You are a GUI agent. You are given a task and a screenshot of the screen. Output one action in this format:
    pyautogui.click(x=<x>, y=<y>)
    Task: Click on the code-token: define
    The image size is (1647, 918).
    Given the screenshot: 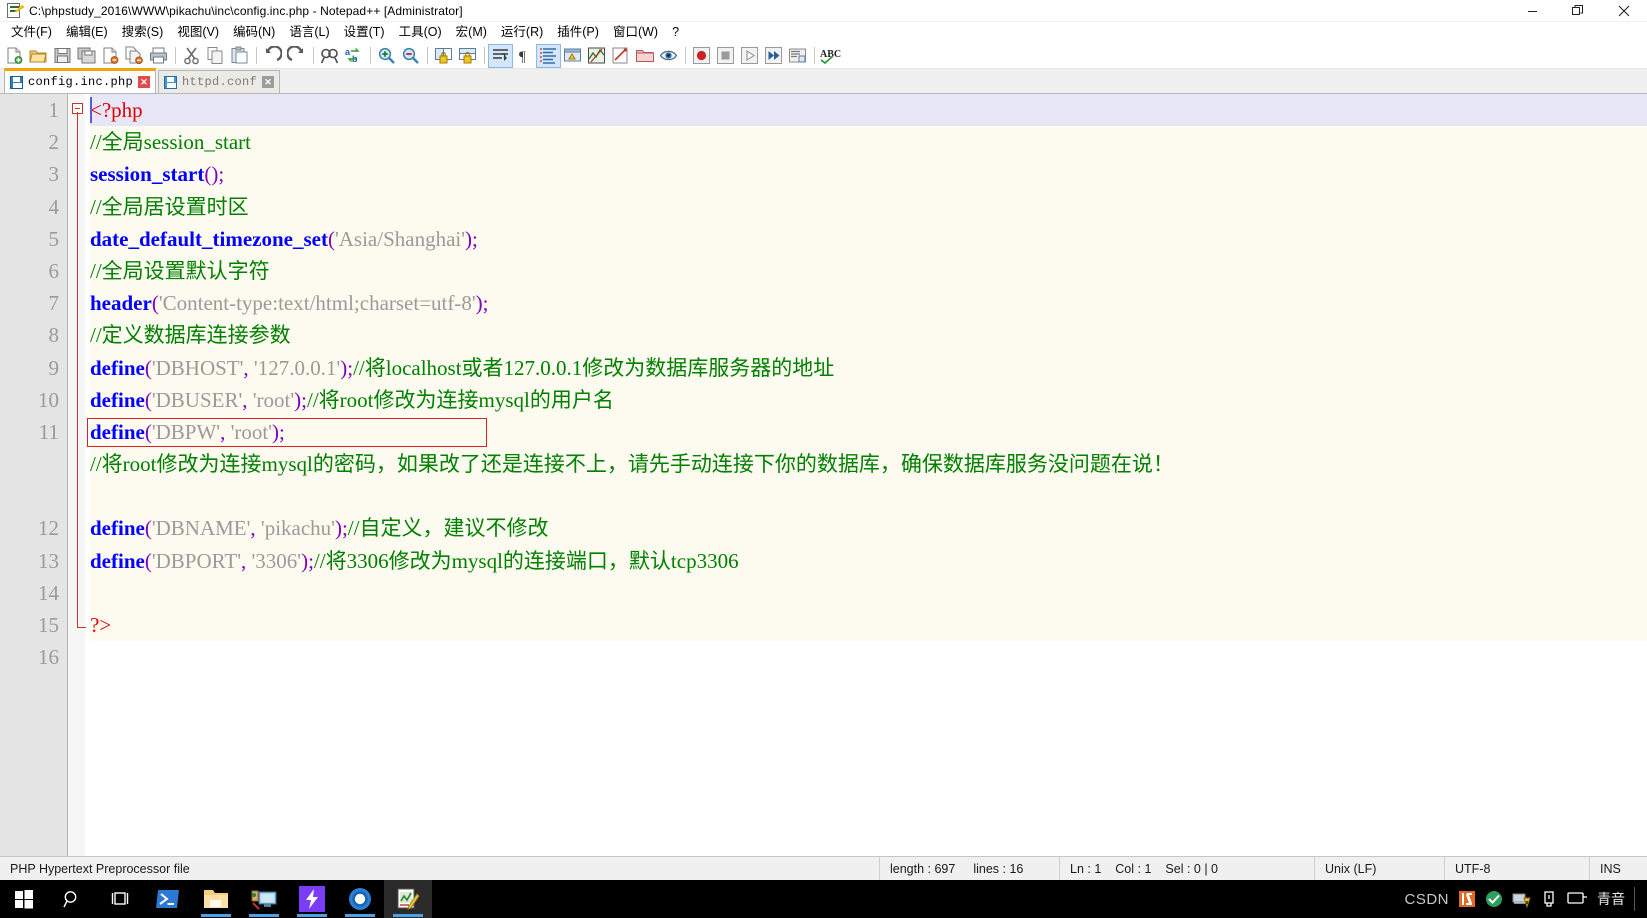 What is the action you would take?
    pyautogui.click(x=117, y=399)
    